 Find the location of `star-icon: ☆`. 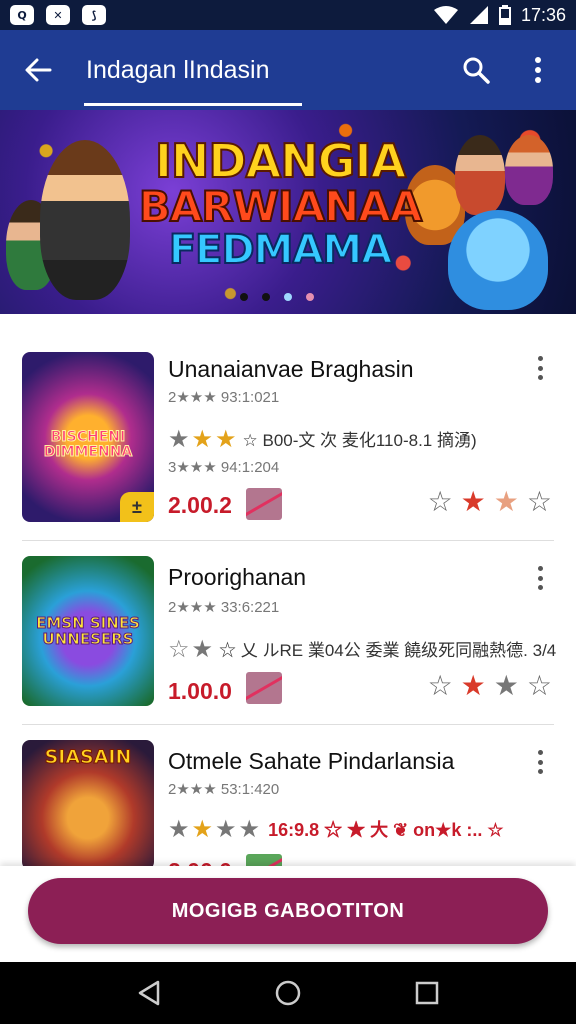

star-icon: ☆ is located at coordinates (179, 648).